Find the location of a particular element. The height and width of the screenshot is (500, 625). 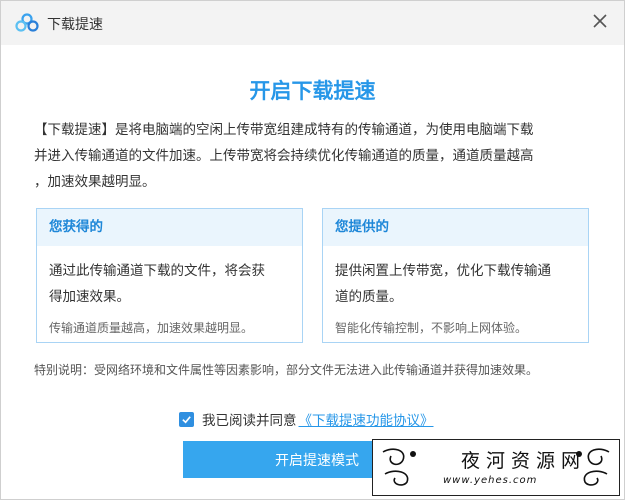

watermark-url: www.yehes.com is located at coordinates (490, 480).